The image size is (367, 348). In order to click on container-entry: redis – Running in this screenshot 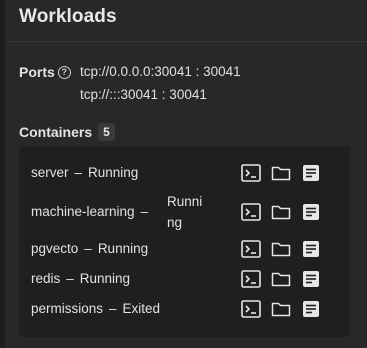, I will do `click(80, 278)`.